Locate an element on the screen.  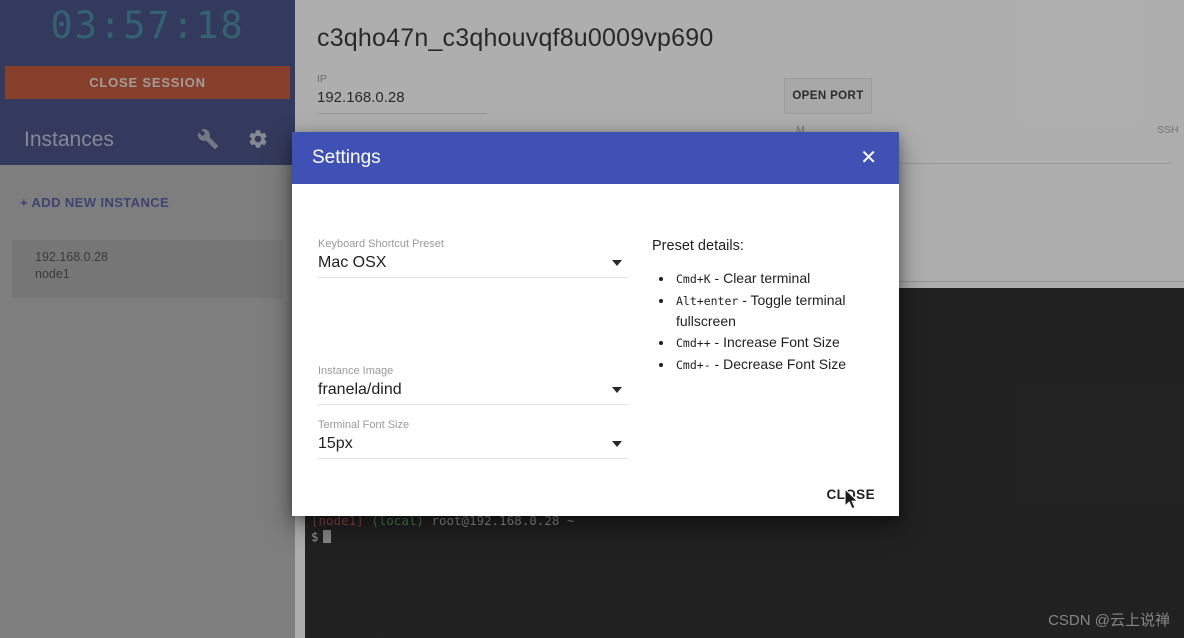
keyboard-shortcut-preset-label: Keyboard Shortcut Preset is located at coordinates (381, 244).